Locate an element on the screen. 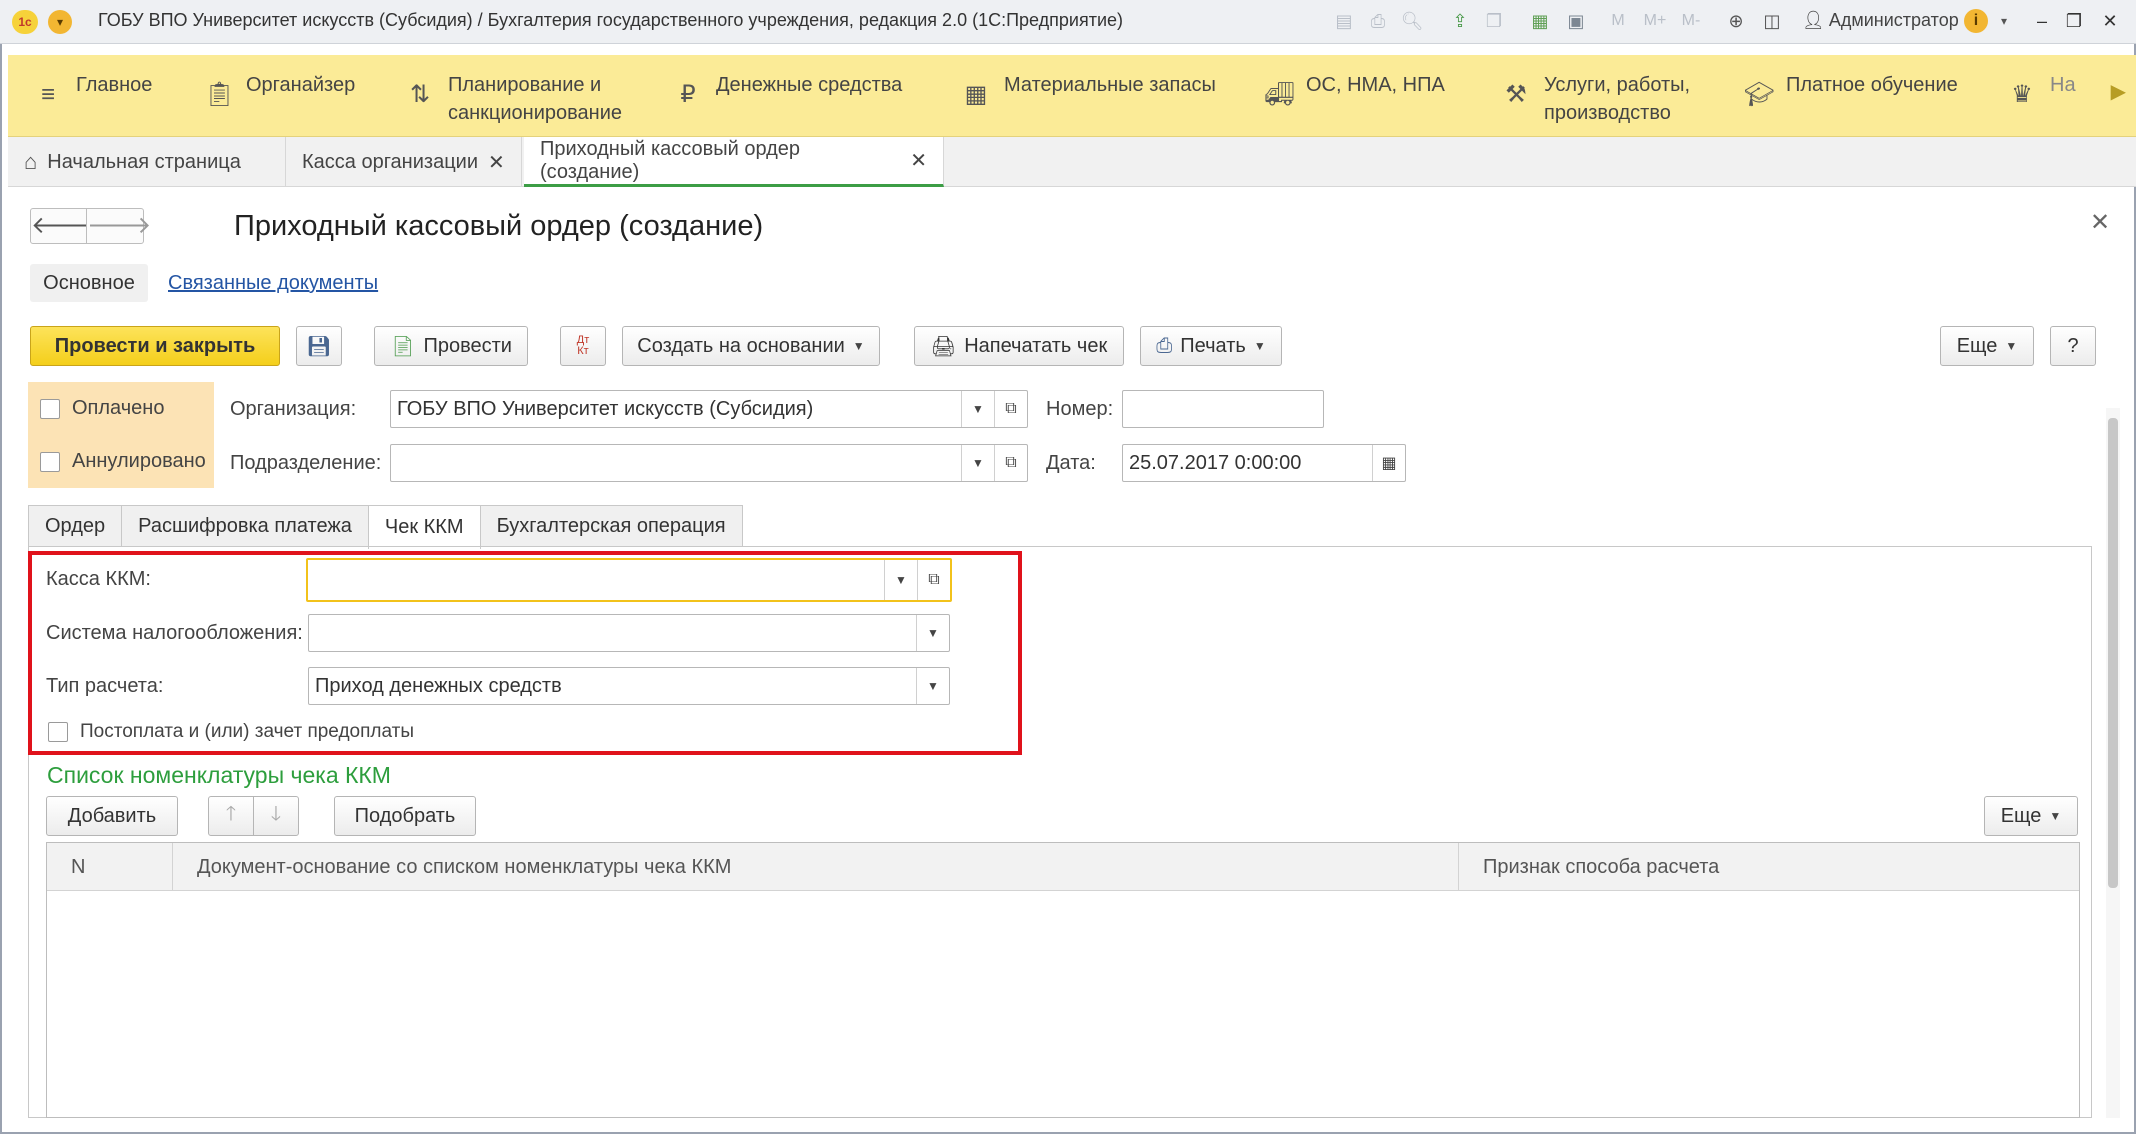  section-fixed-assets: 🚚︎ ОС, НМА, НПА is located at coordinates (1354, 90).